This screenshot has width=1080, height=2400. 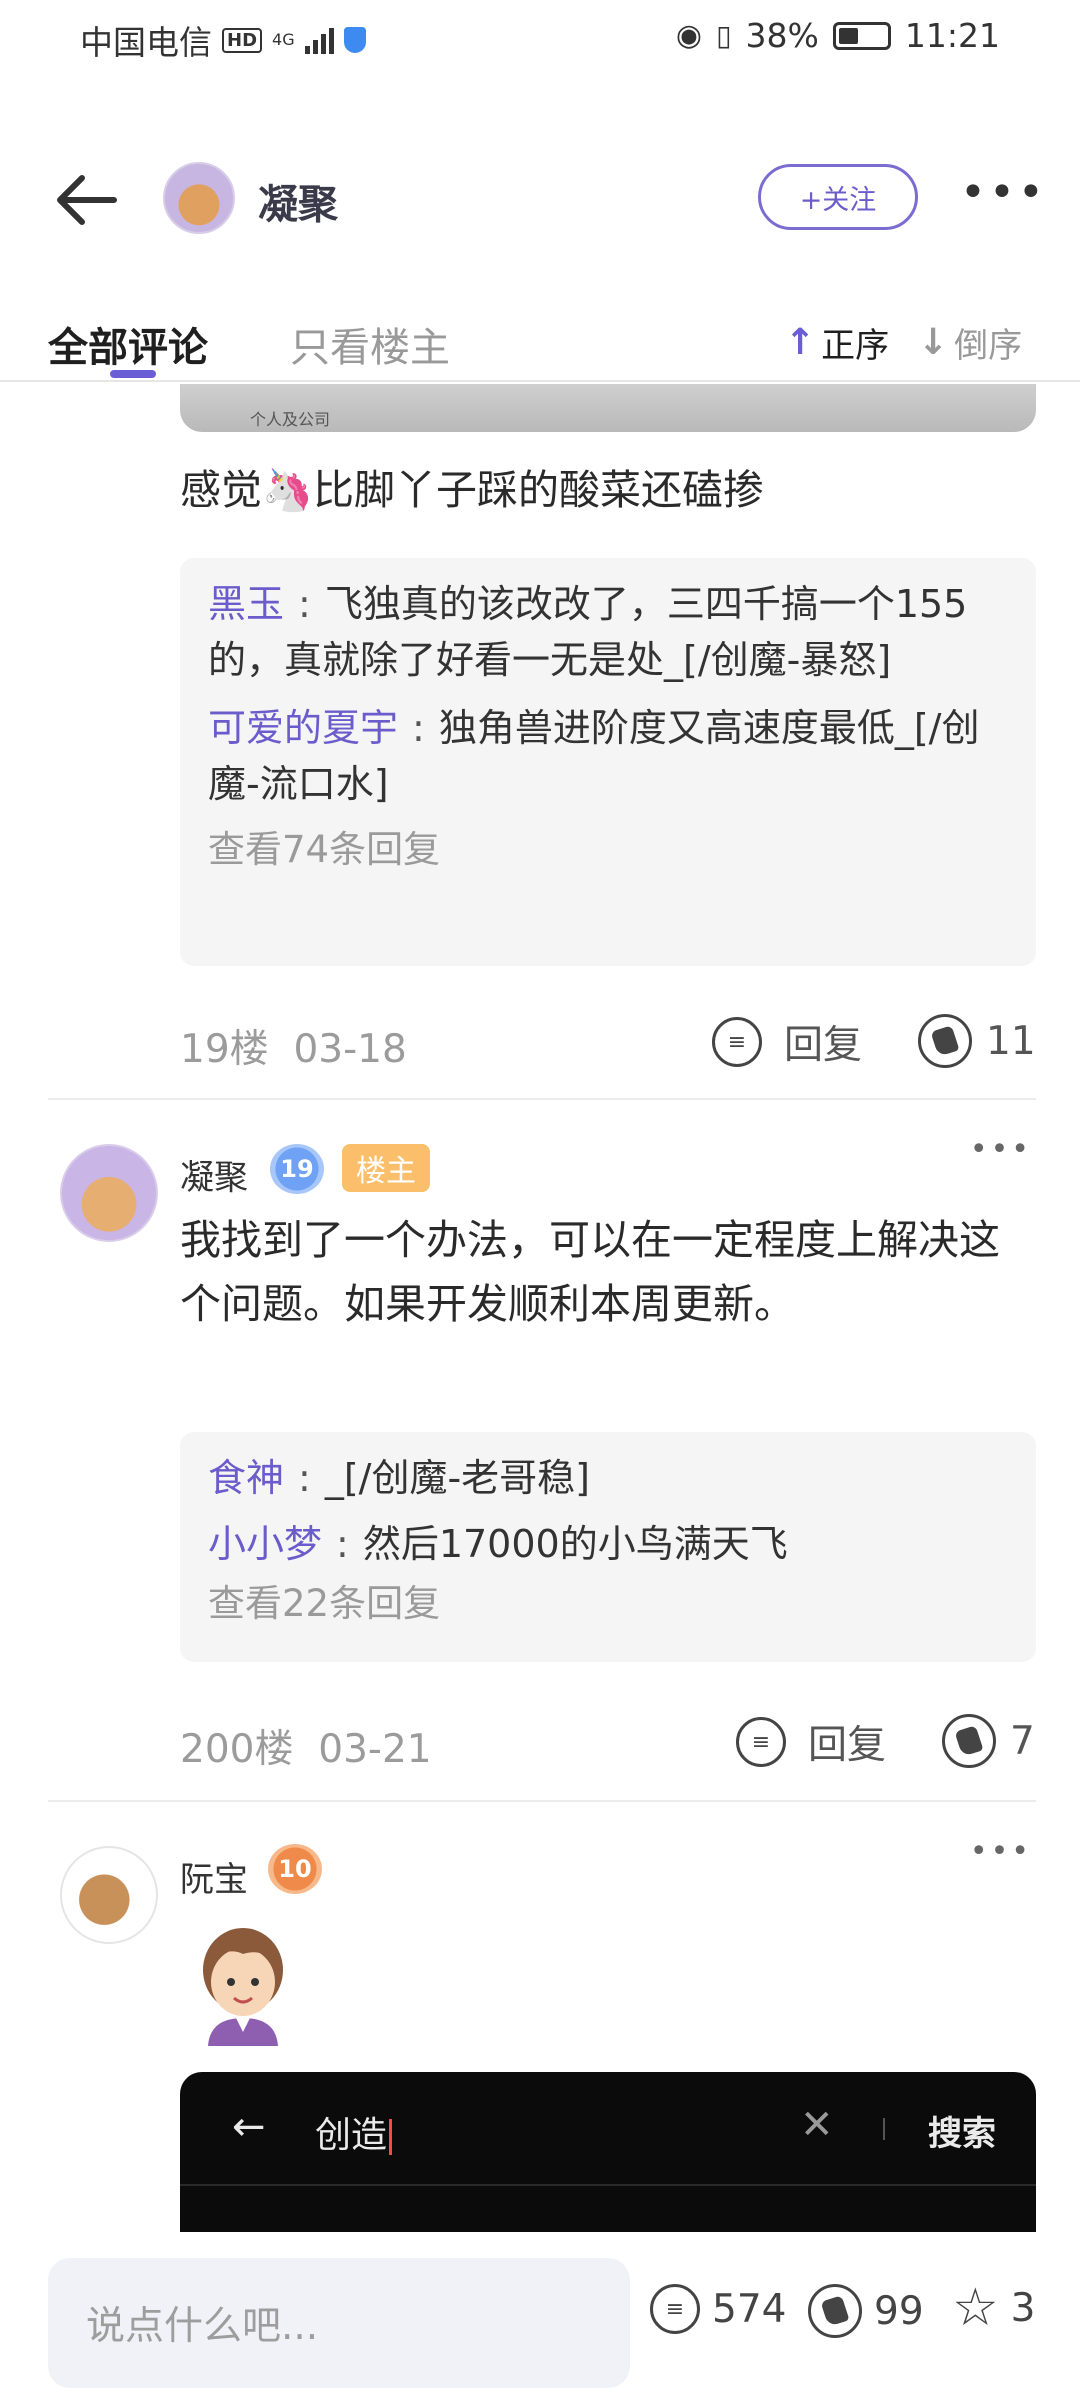 I want to click on commenter-name: 阮宝, so click(x=214, y=1876).